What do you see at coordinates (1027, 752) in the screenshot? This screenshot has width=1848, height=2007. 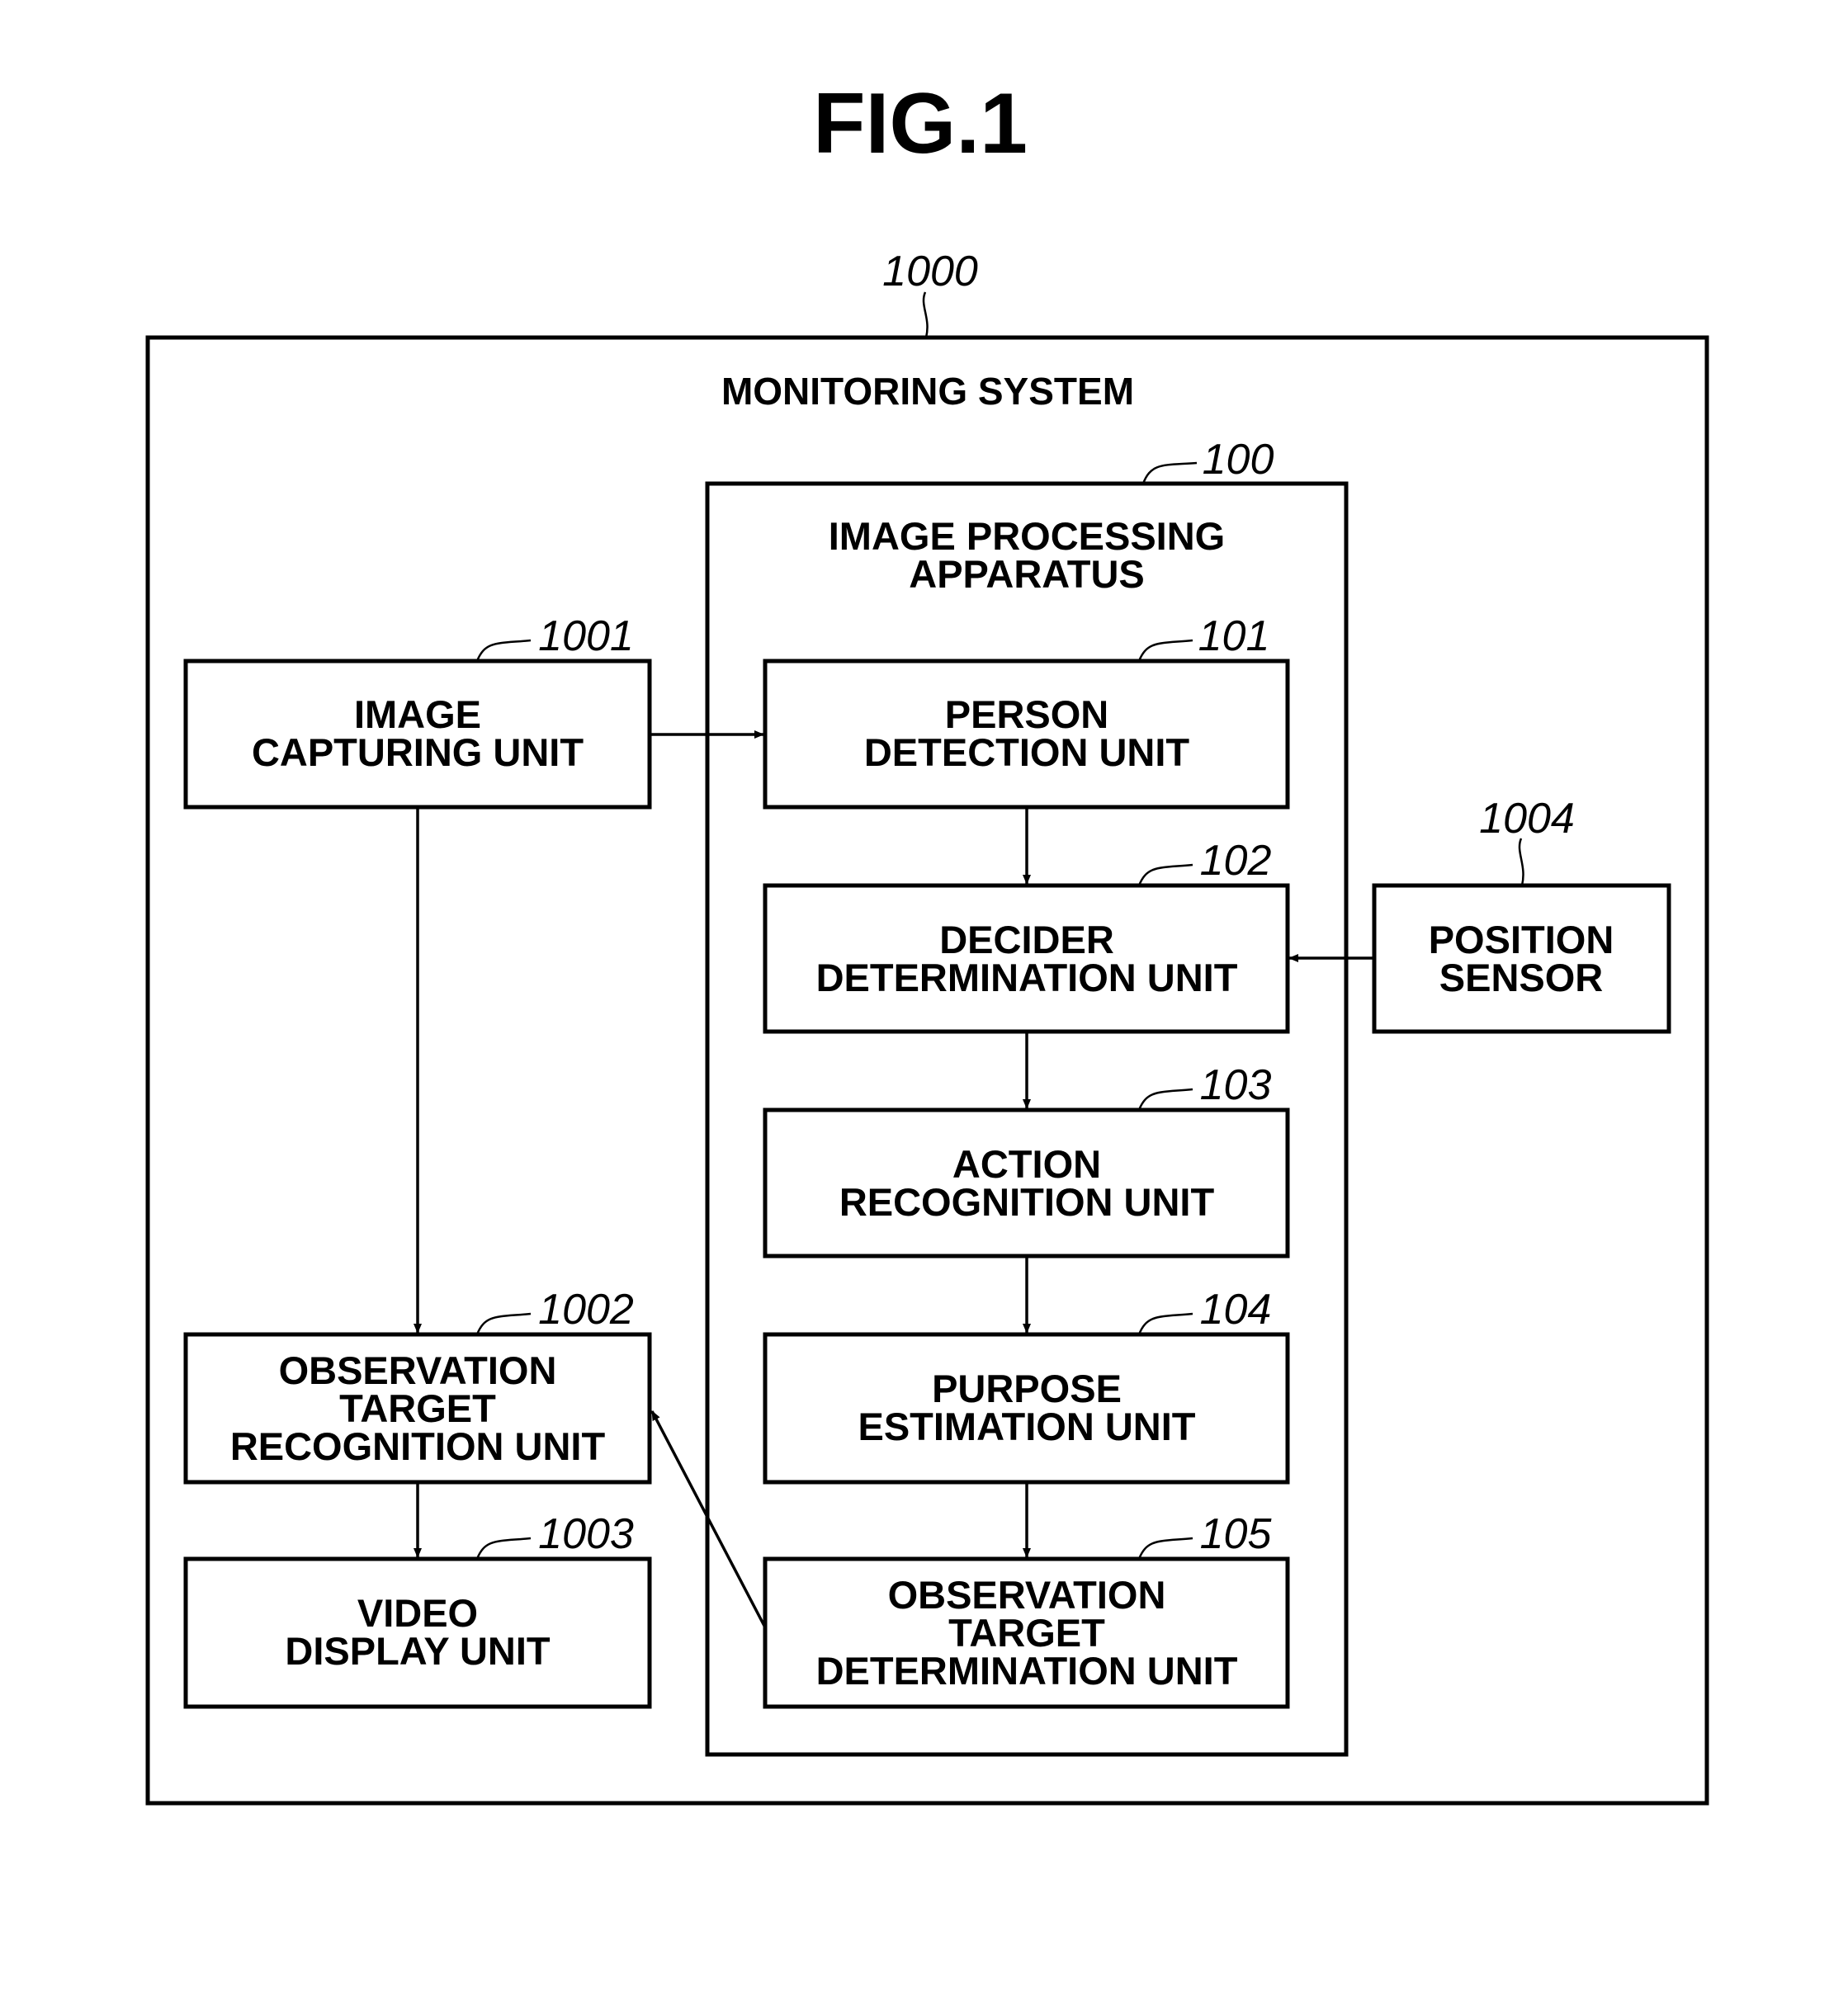 I see `block-label-line: DETECTION UNIT` at bounding box center [1027, 752].